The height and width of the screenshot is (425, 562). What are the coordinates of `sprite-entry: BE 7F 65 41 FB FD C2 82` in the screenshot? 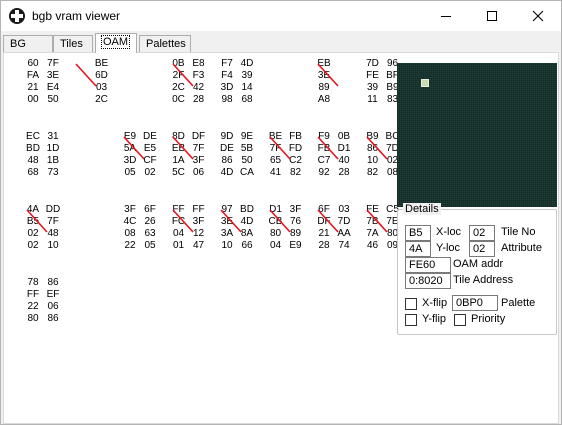 It's located at (286, 157).